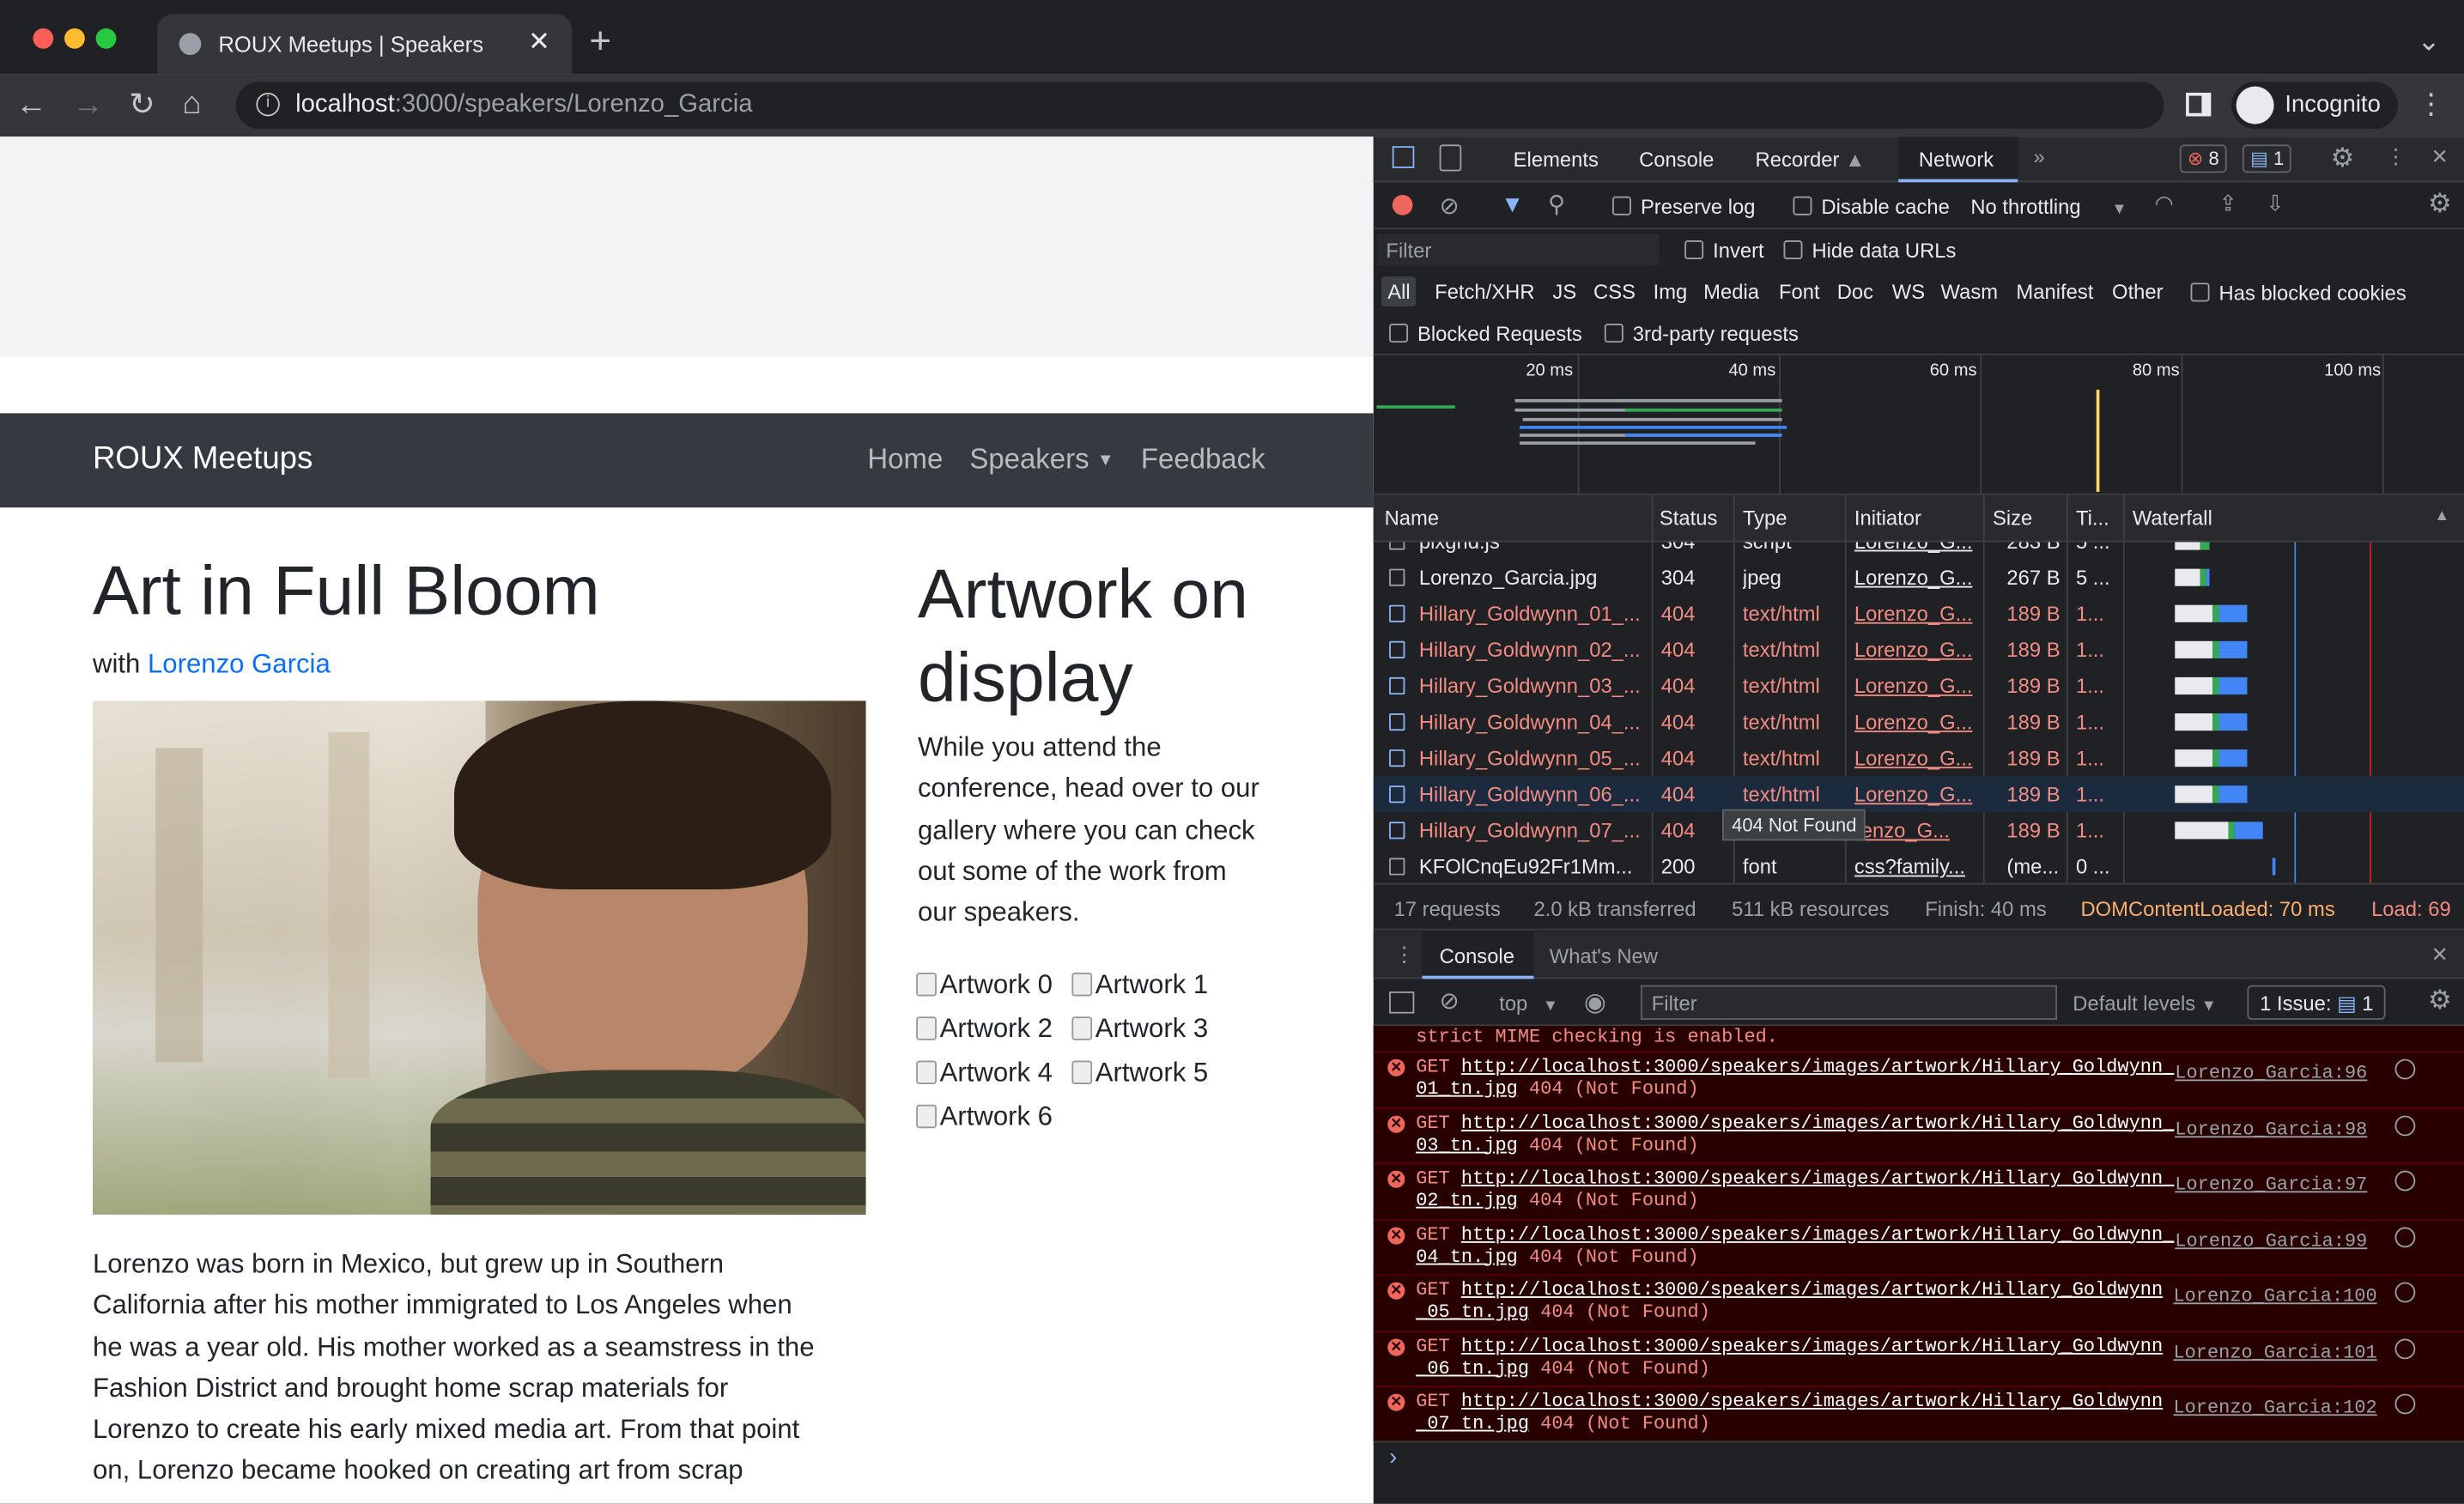  What do you see at coordinates (2440, 955) in the screenshot?
I see `close-drawer-icon: ✕` at bounding box center [2440, 955].